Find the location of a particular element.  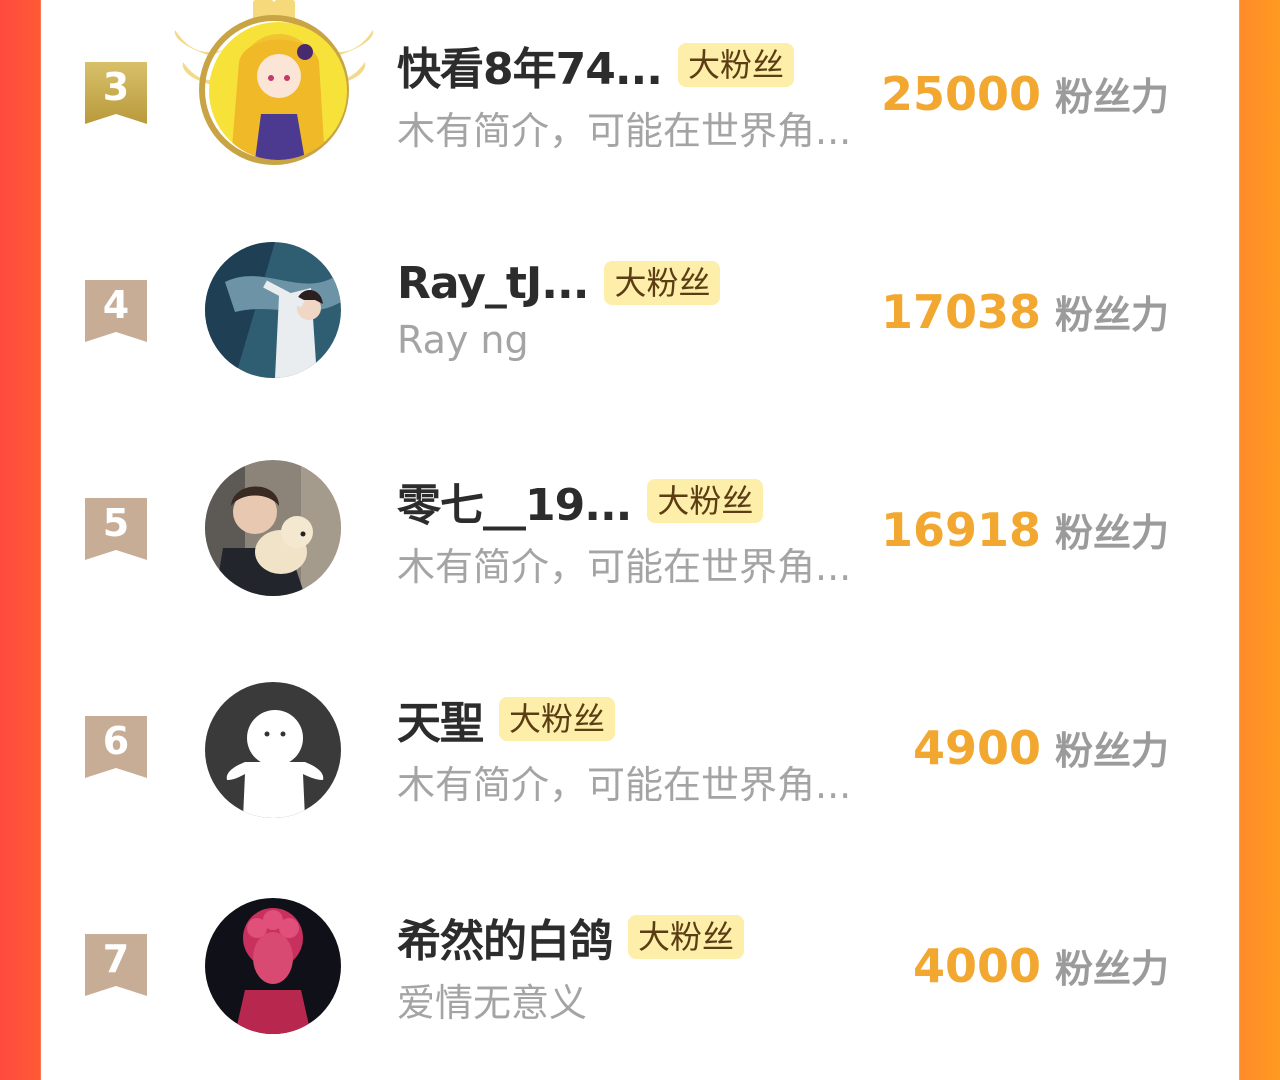

fan-power-score: 4000 粉丝力 is located at coordinates (1041, 965).